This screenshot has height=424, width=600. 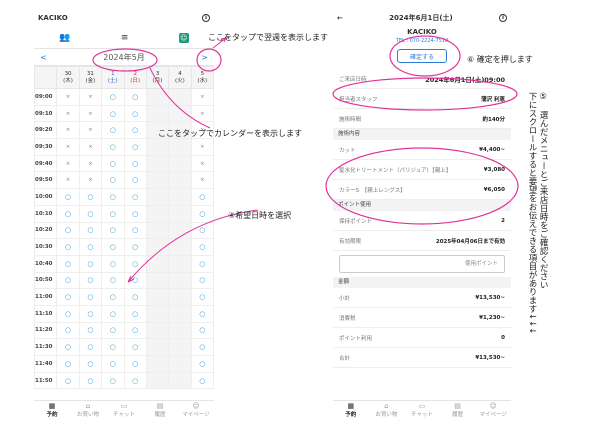 What do you see at coordinates (204, 57) in the screenshot?
I see `next-week-button: >` at bounding box center [204, 57].